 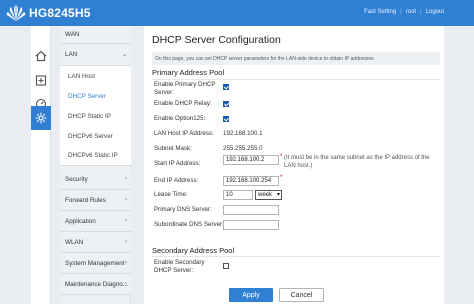 I want to click on enable-option125-checkbox, so click(x=226, y=119).